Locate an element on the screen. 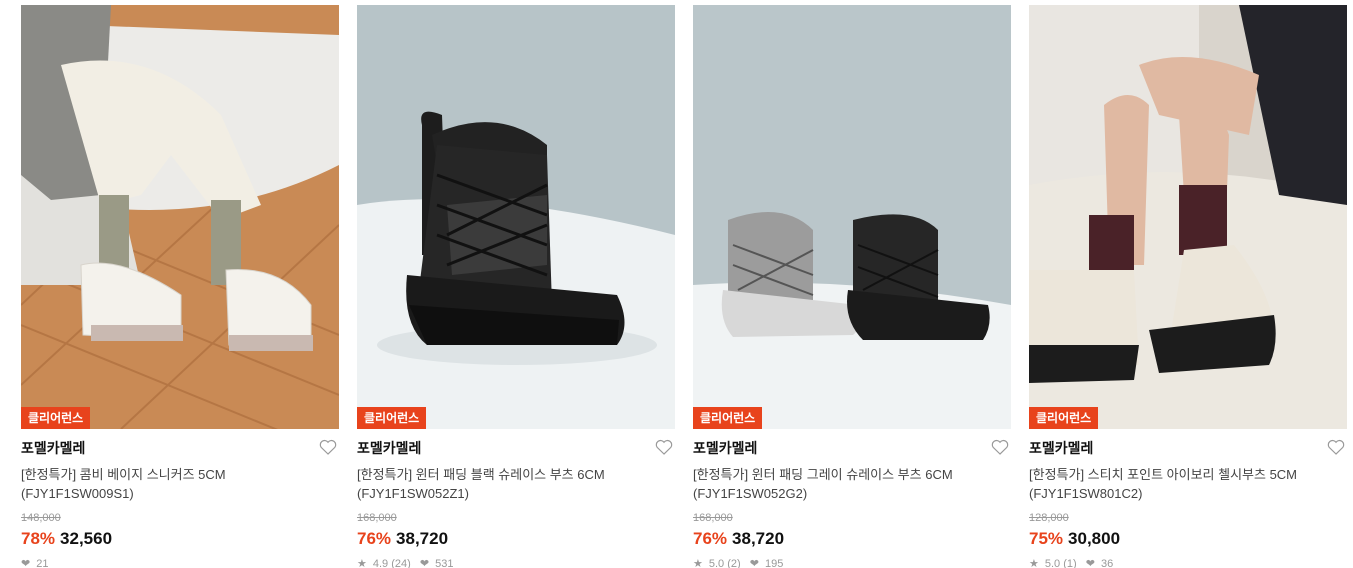 The height and width of the screenshot is (568, 1353). sale-price: 32,560 is located at coordinates (86, 538).